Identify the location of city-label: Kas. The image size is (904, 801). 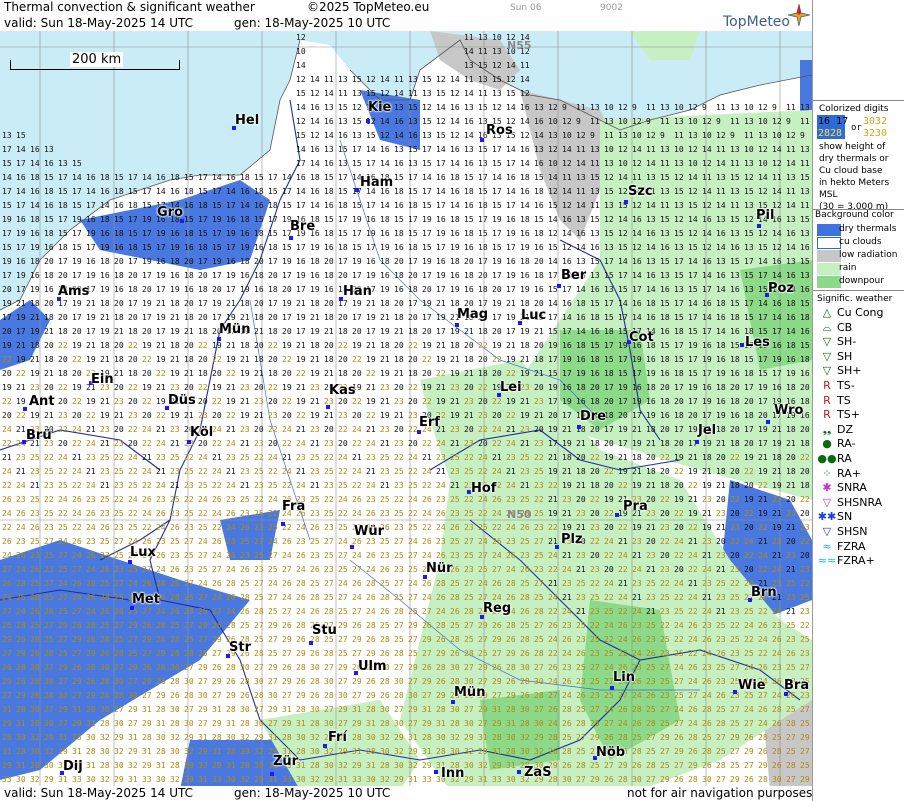
(342, 390).